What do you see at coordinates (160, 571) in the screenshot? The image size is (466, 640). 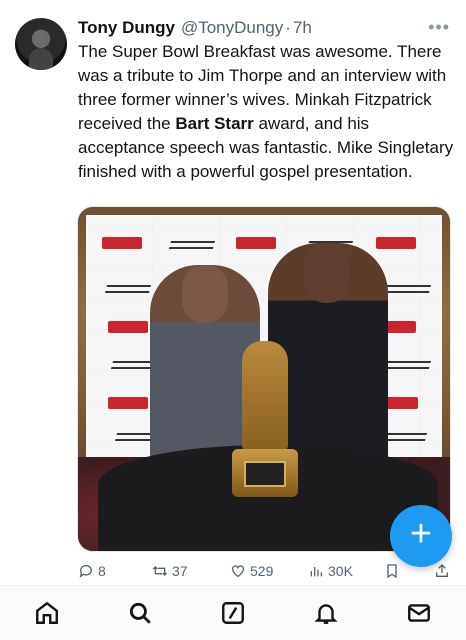 I see `retweet-icon` at bounding box center [160, 571].